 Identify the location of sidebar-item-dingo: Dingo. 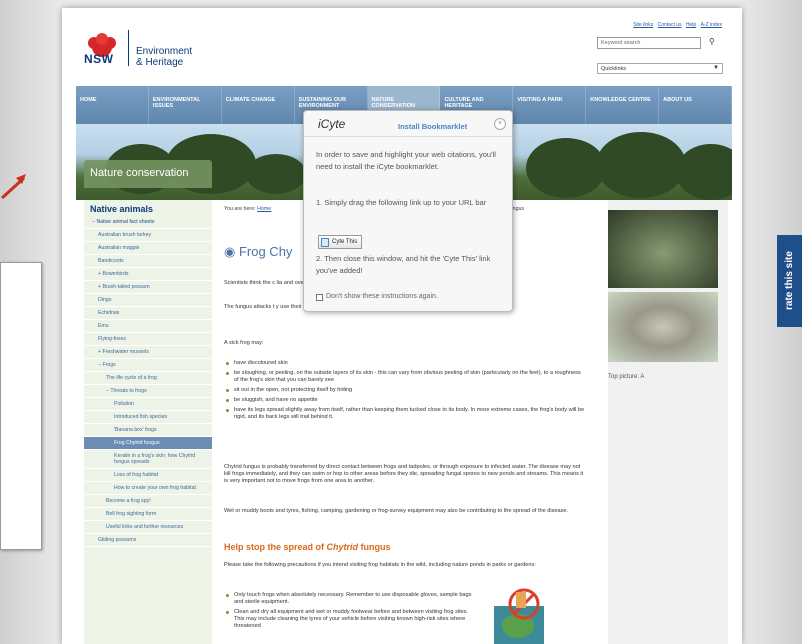
(148, 300).